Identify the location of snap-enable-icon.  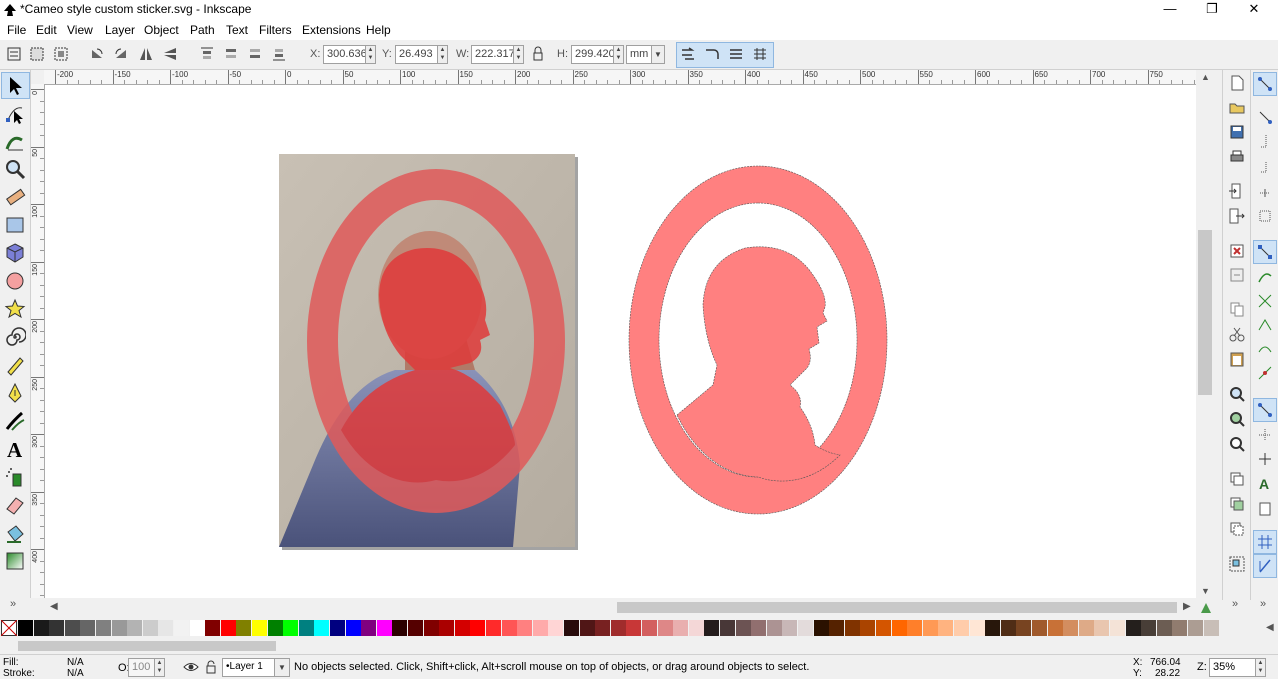
(1265, 84).